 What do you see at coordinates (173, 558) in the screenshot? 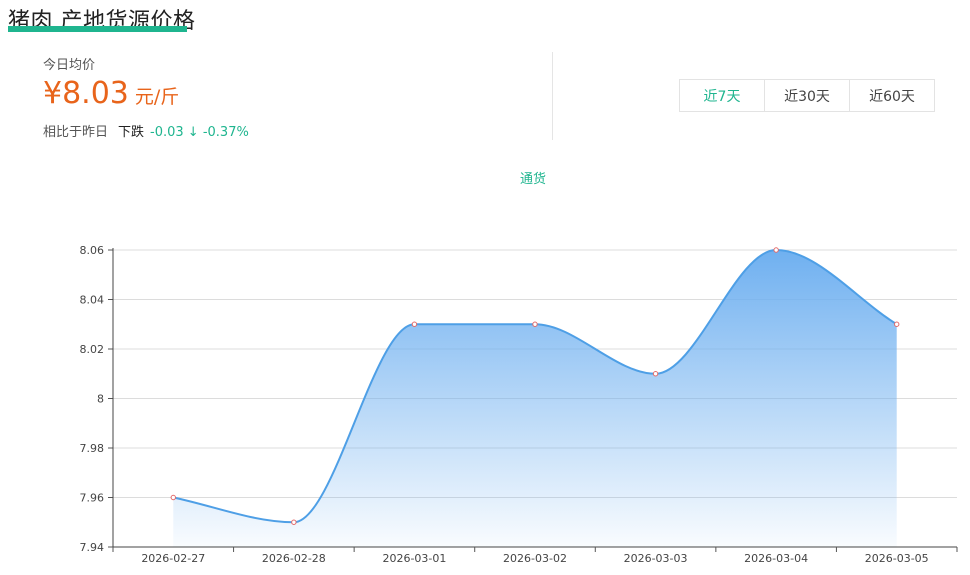
I see `x-tick-label: 2026-02-27` at bounding box center [173, 558].